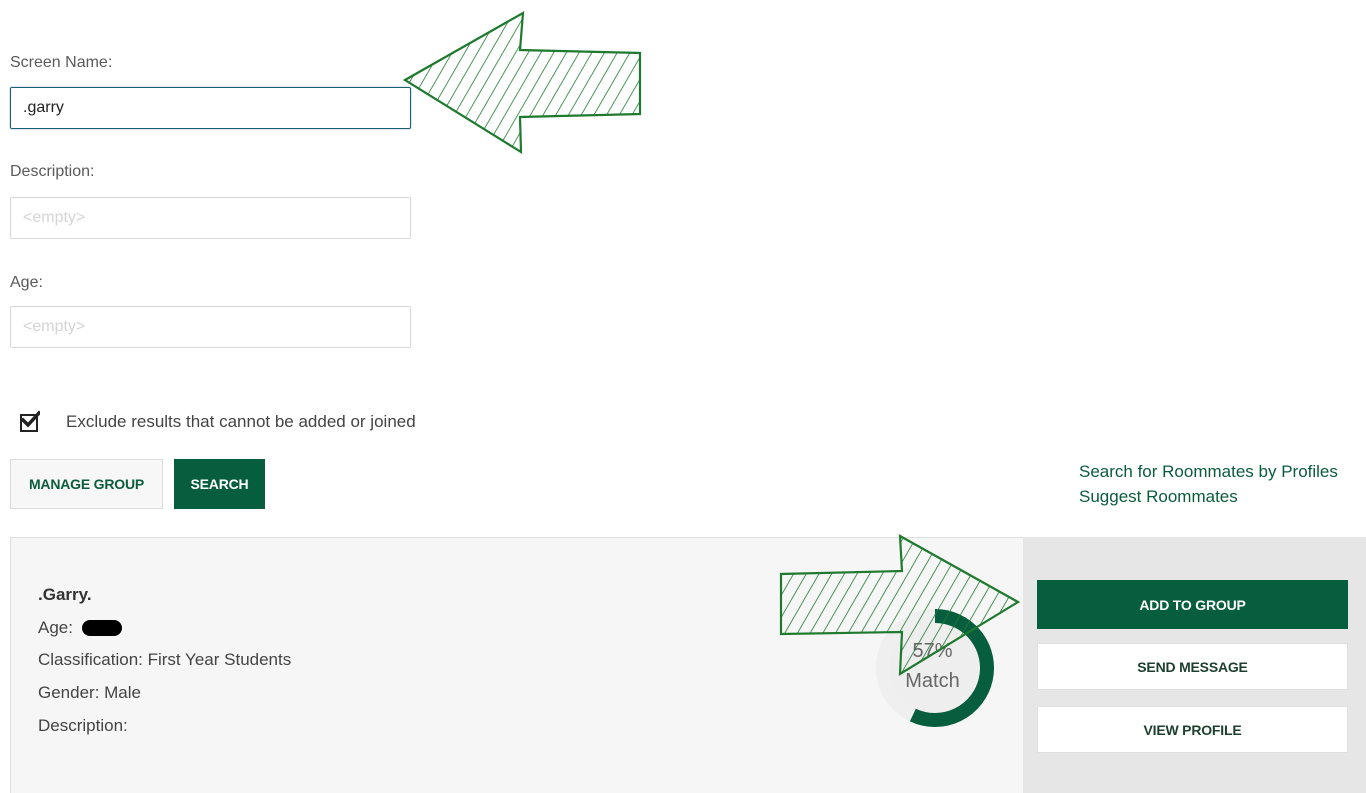 The image size is (1366, 793). Describe the element at coordinates (165, 659) in the screenshot. I see `result-classification: Classification: First Year Students` at that location.